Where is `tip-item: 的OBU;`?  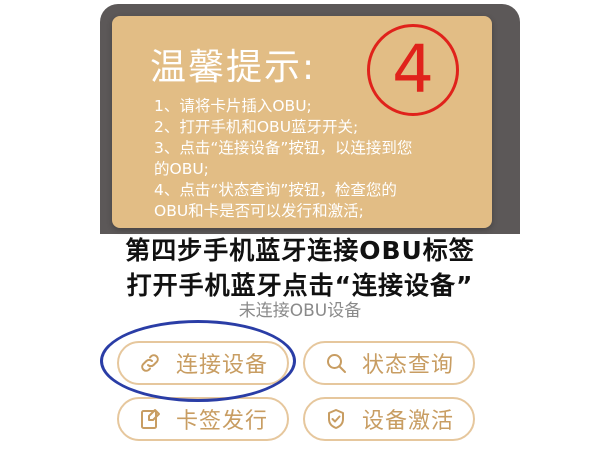
tip-item: 的OBU; is located at coordinates (181, 169).